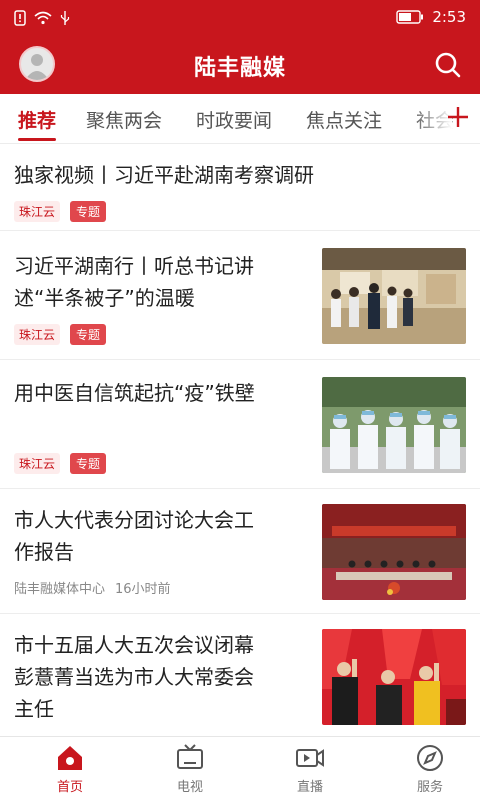  I want to click on app-header: 陆丰融媒, so click(240, 65).